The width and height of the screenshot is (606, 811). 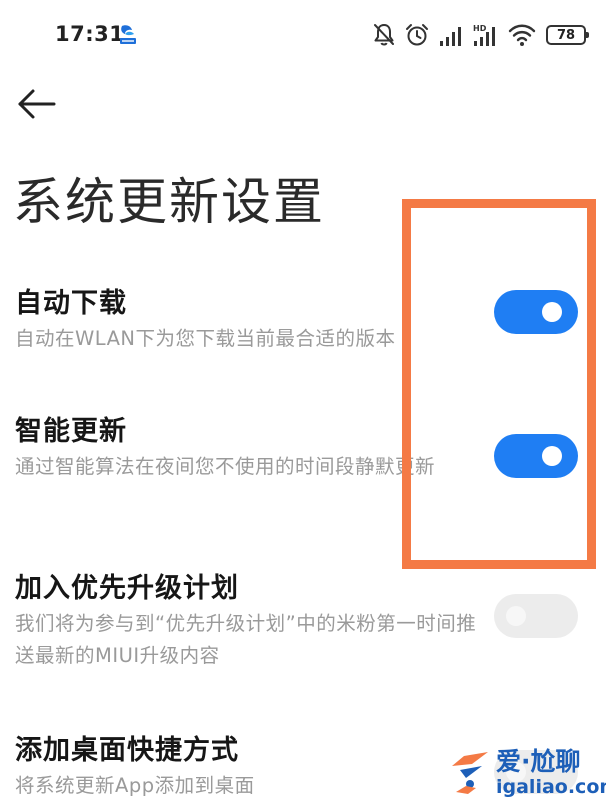 I want to click on highlight-annotation-box, so click(x=499, y=384).